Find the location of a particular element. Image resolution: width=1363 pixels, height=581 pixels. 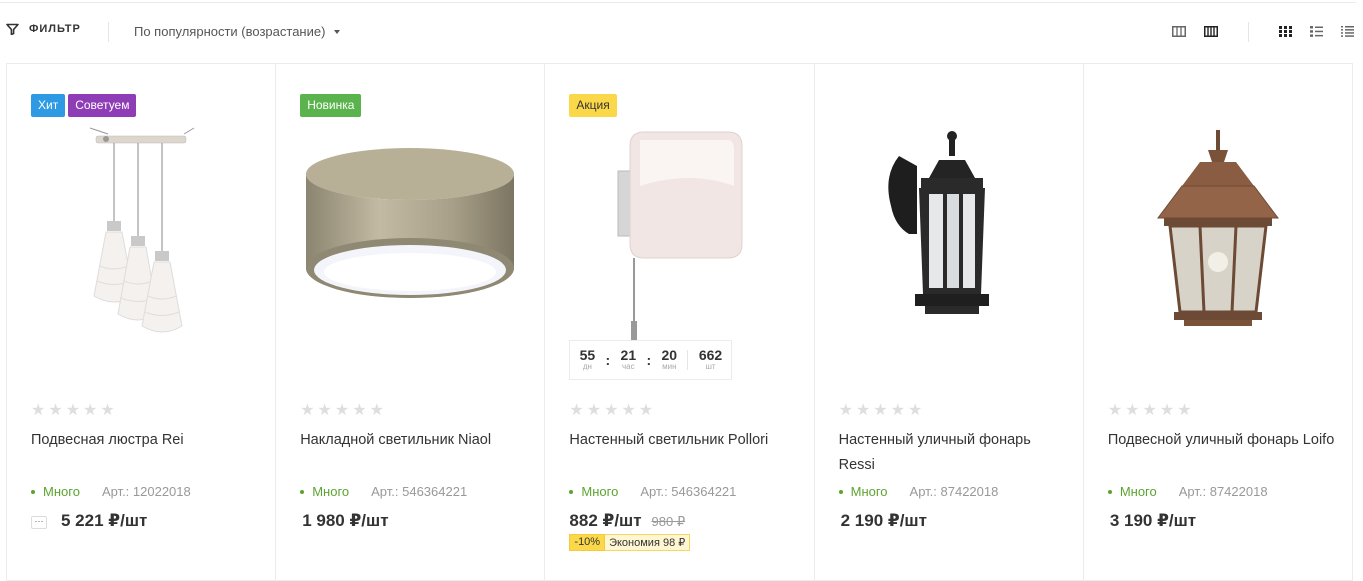

stock-info: Много Арт.: 12022018 is located at coordinates (111, 491).